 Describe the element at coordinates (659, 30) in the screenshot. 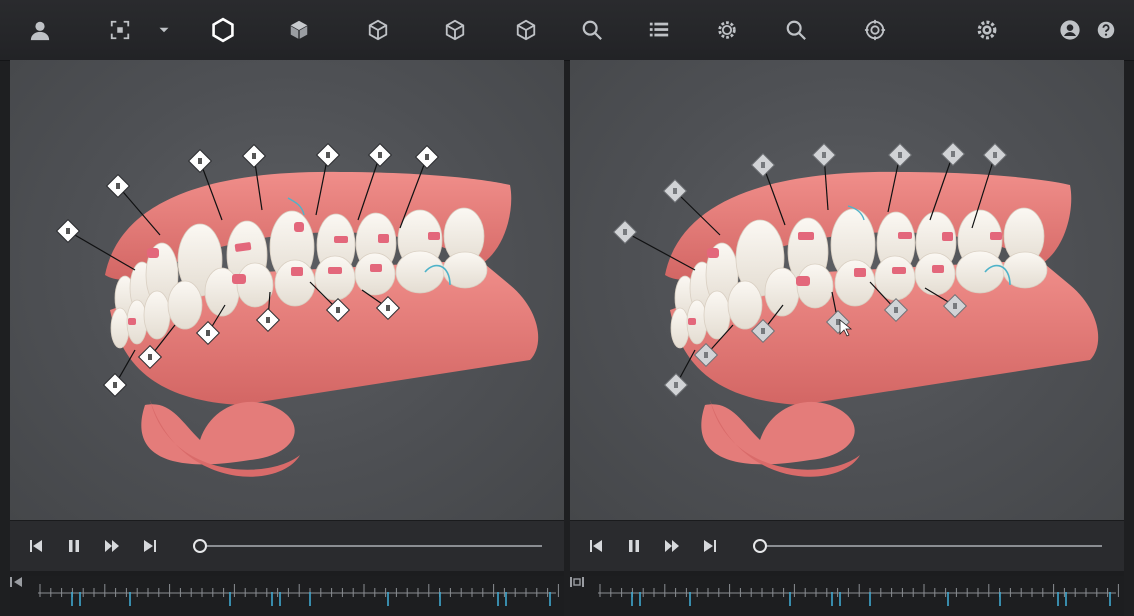

I see `list-icon` at that location.